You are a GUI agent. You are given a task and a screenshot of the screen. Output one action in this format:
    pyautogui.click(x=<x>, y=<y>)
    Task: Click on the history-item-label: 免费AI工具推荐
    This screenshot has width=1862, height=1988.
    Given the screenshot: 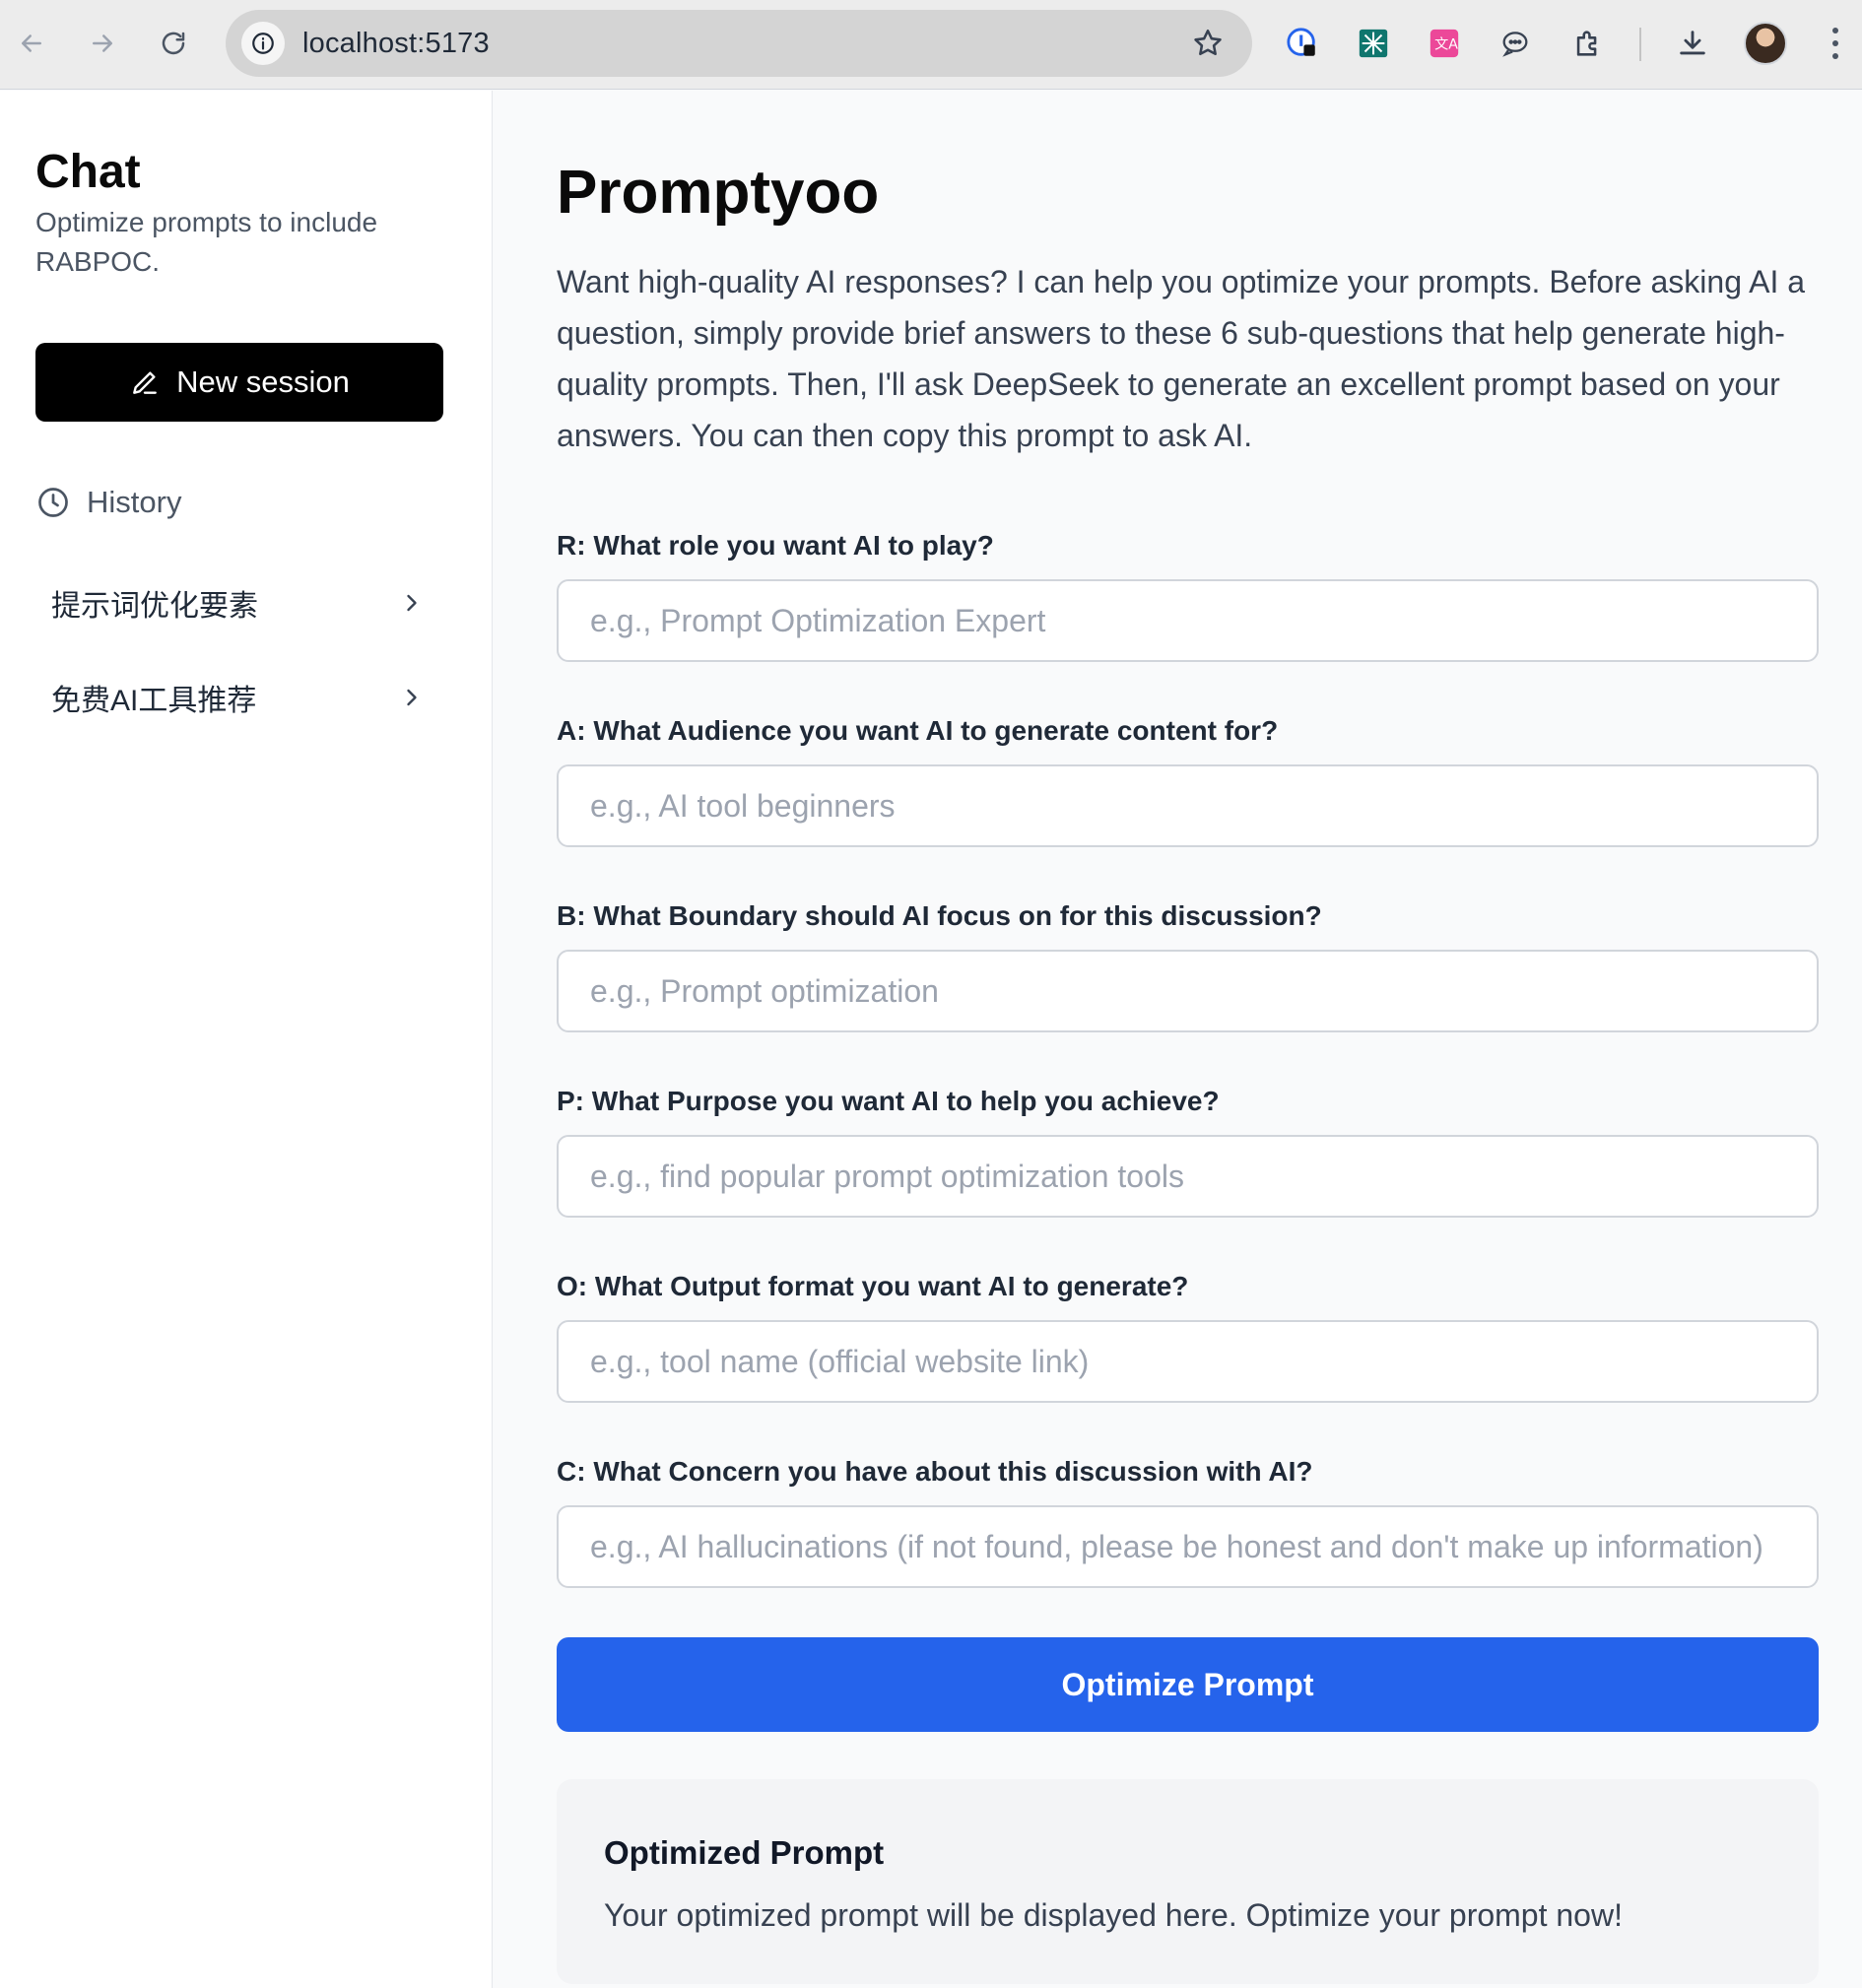 What is the action you would take?
    pyautogui.click(x=154, y=701)
    